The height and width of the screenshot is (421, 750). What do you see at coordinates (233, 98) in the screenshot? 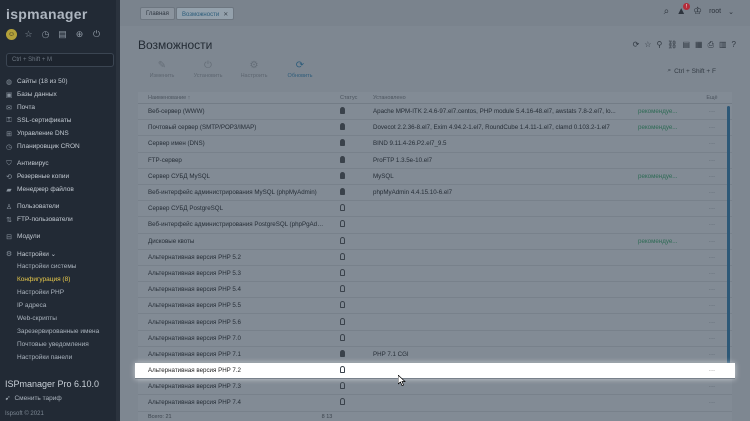
I see `column-name: Наименование ↑` at bounding box center [233, 98].